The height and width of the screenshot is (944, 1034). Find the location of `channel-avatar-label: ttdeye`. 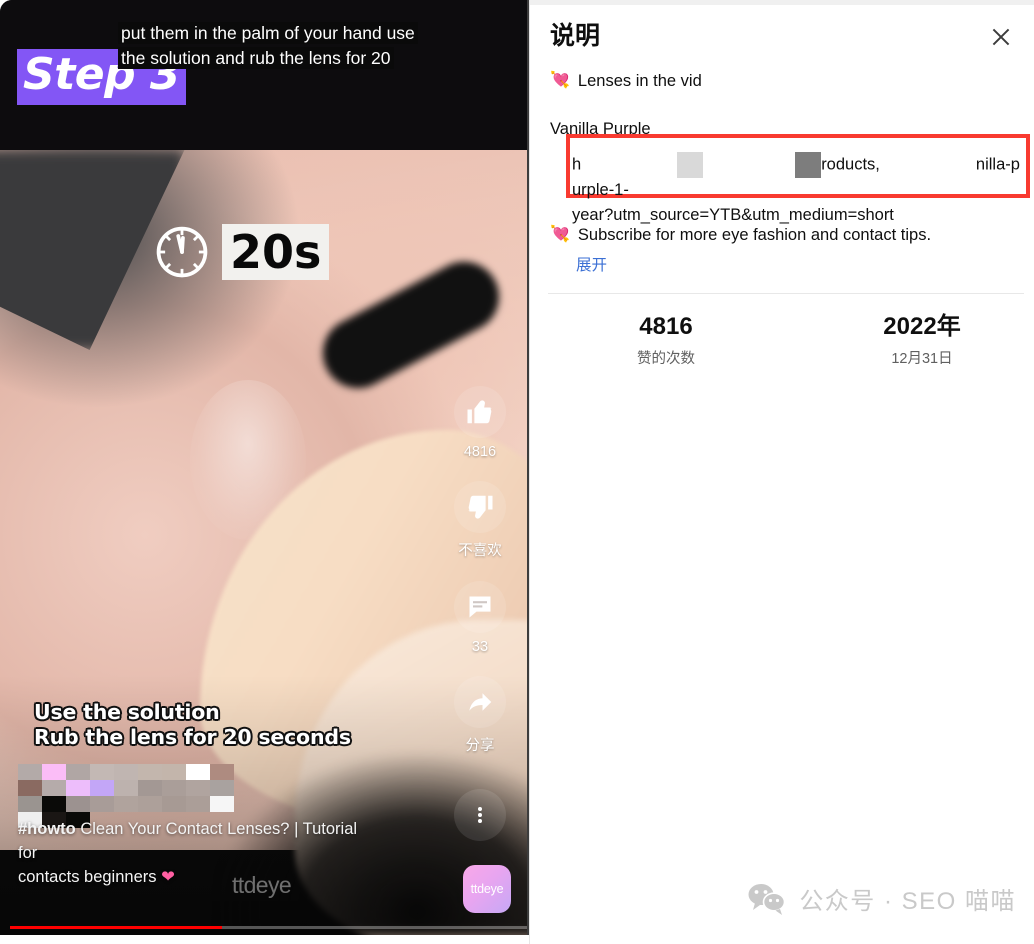

channel-avatar-label: ttdeye is located at coordinates (487, 889).